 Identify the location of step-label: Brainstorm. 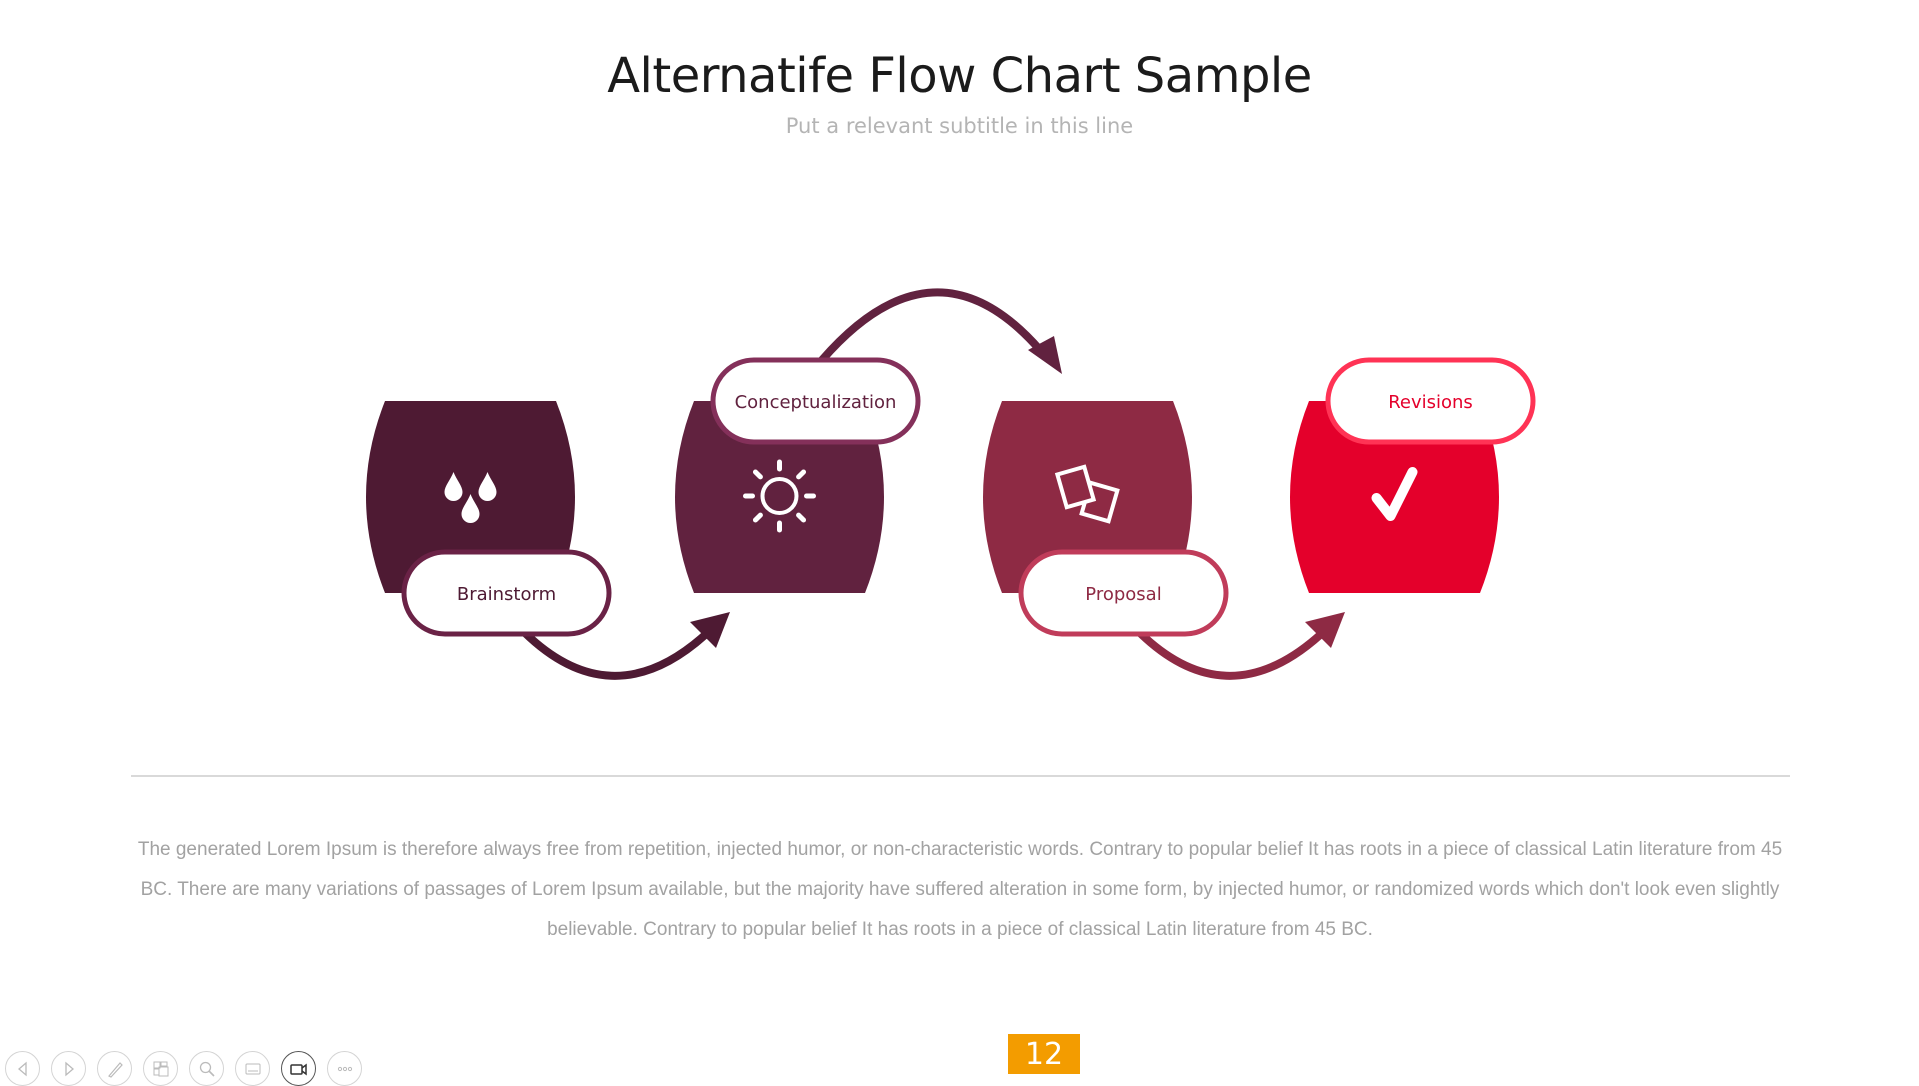
(506, 594).